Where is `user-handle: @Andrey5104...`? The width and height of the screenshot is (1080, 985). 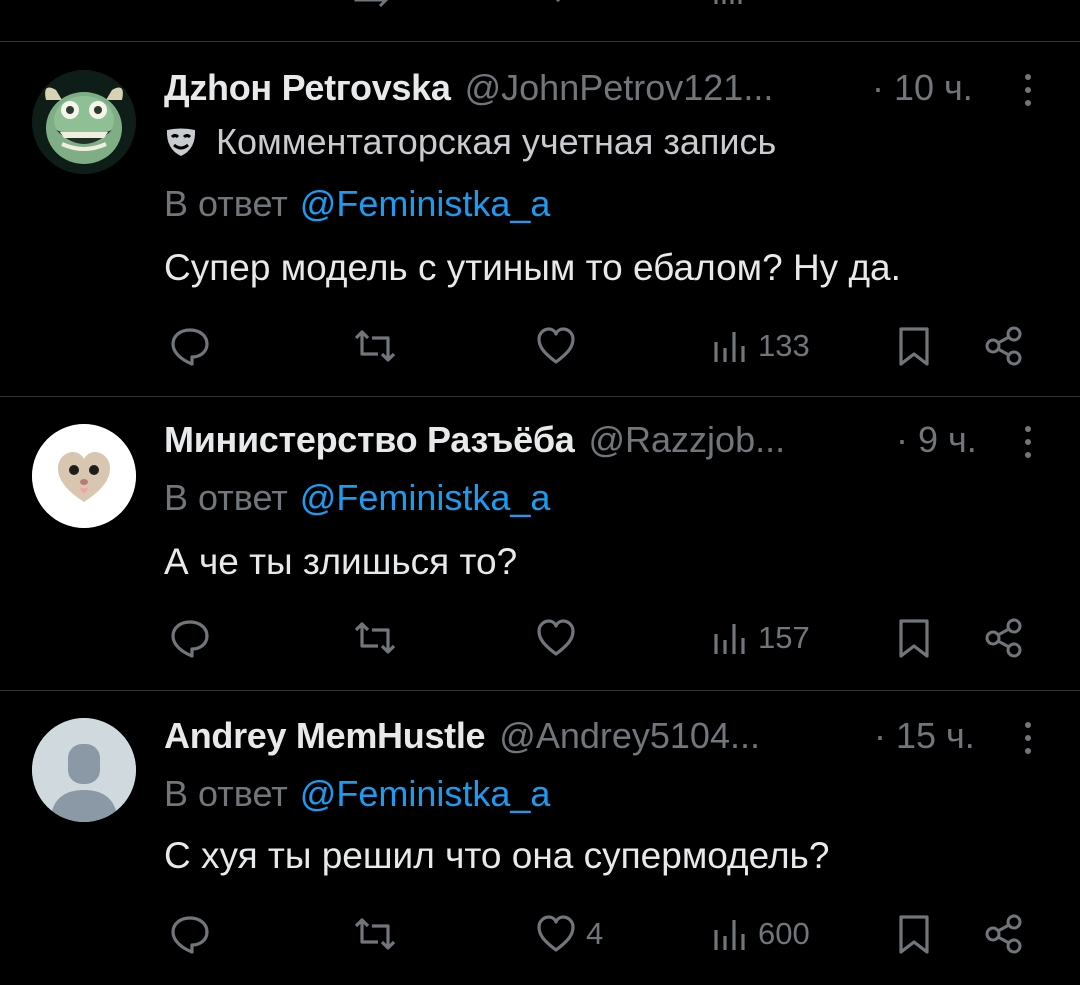
user-handle: @Andrey5104... is located at coordinates (629, 736).